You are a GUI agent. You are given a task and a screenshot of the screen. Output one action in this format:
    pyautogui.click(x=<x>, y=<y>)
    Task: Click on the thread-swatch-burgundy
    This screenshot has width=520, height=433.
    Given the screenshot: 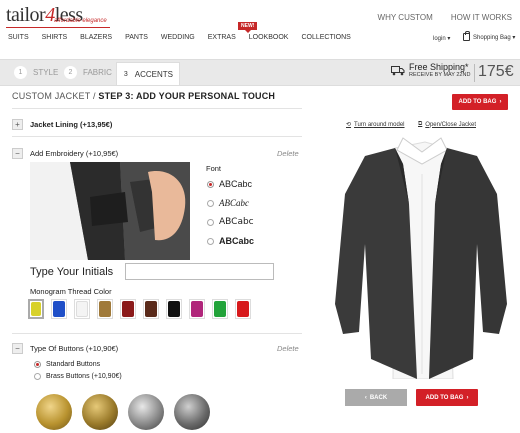 What is the action you would take?
    pyautogui.click(x=128, y=309)
    